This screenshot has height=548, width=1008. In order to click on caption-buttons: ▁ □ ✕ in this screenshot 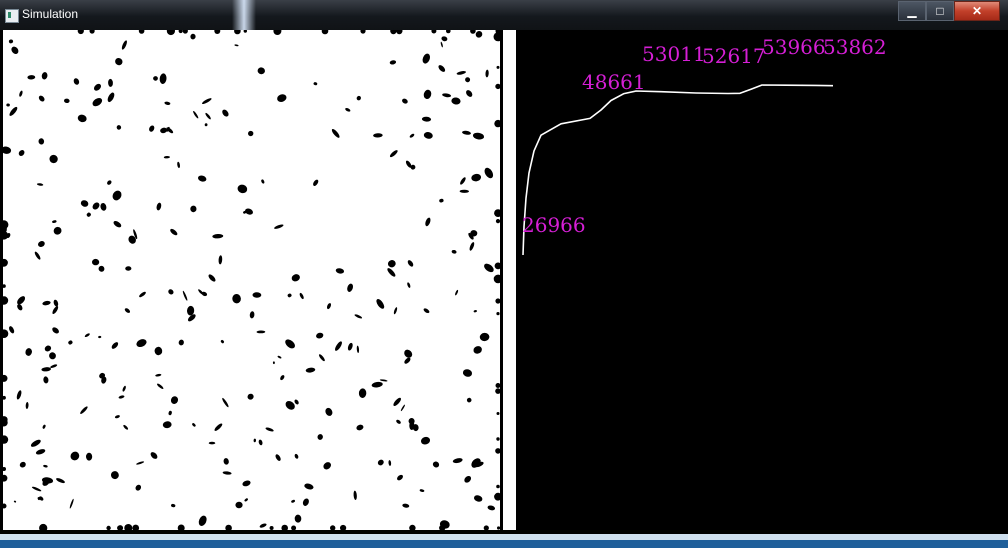, I will do `click(949, 11)`.